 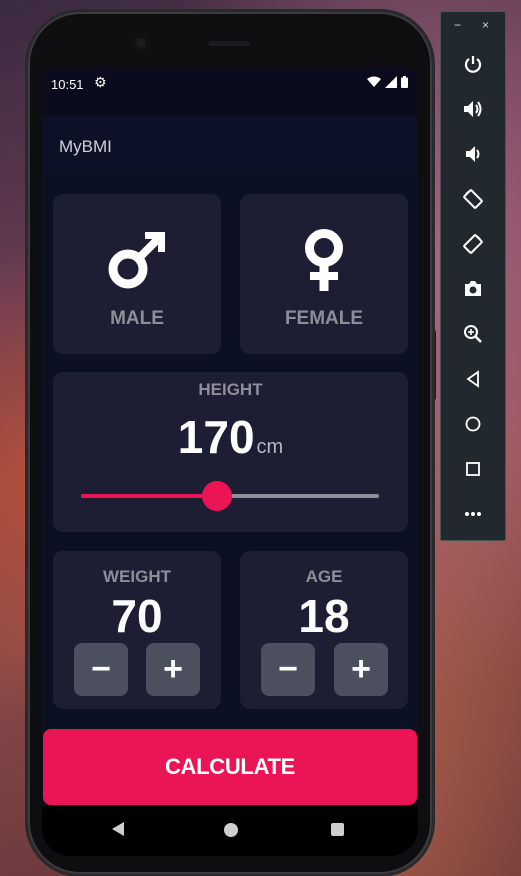 I want to click on height-slider, so click(x=230, y=496).